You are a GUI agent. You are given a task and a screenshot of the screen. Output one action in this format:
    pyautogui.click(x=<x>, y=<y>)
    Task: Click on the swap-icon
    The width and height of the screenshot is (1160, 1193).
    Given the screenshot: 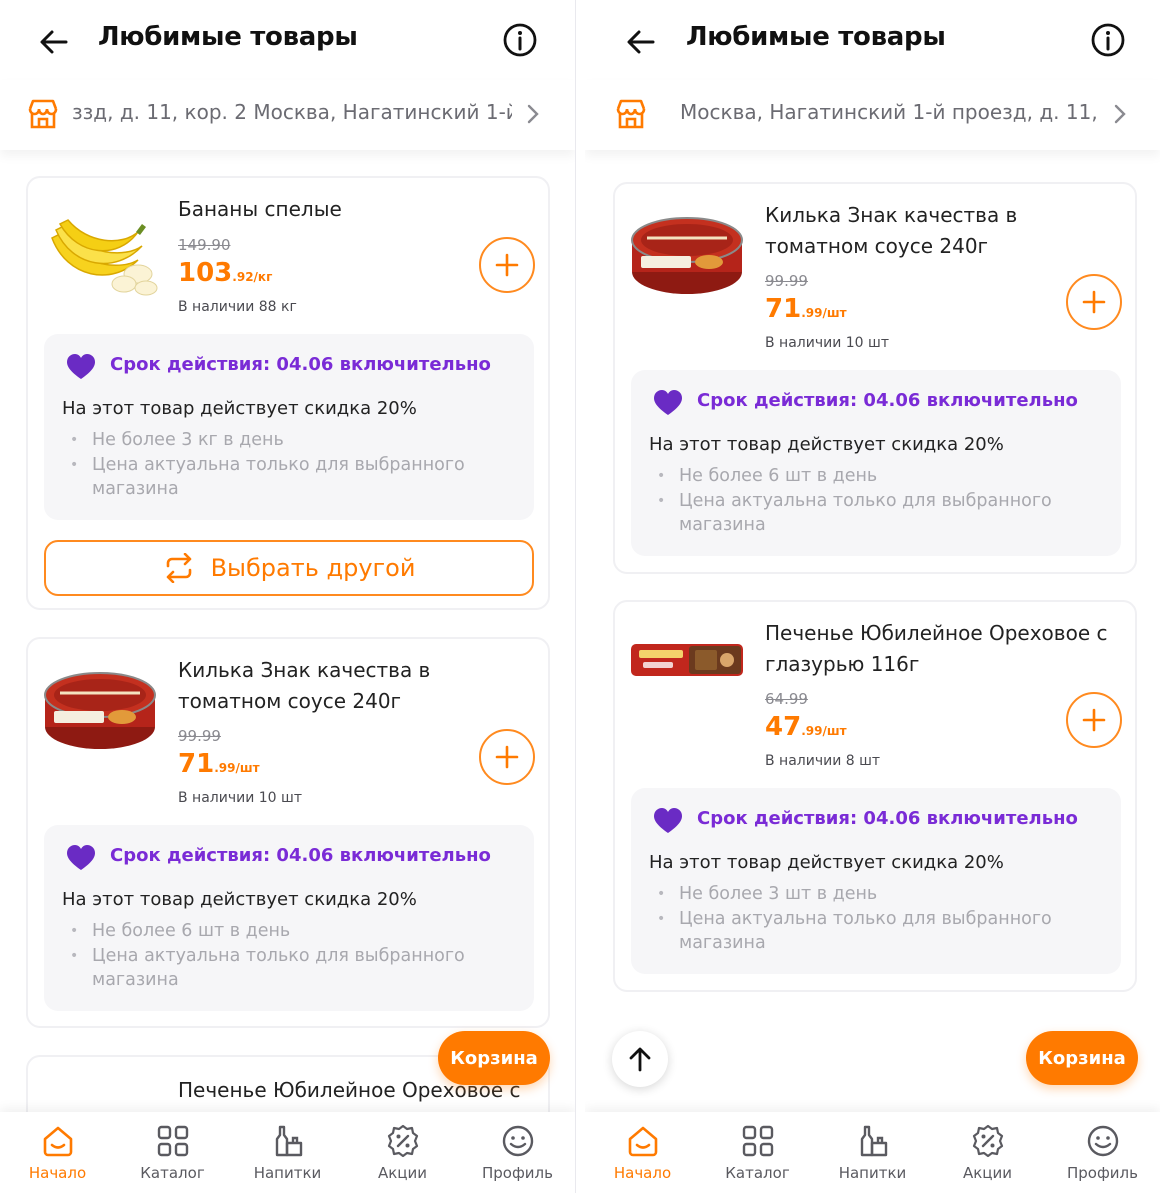 What is the action you would take?
    pyautogui.click(x=178, y=568)
    